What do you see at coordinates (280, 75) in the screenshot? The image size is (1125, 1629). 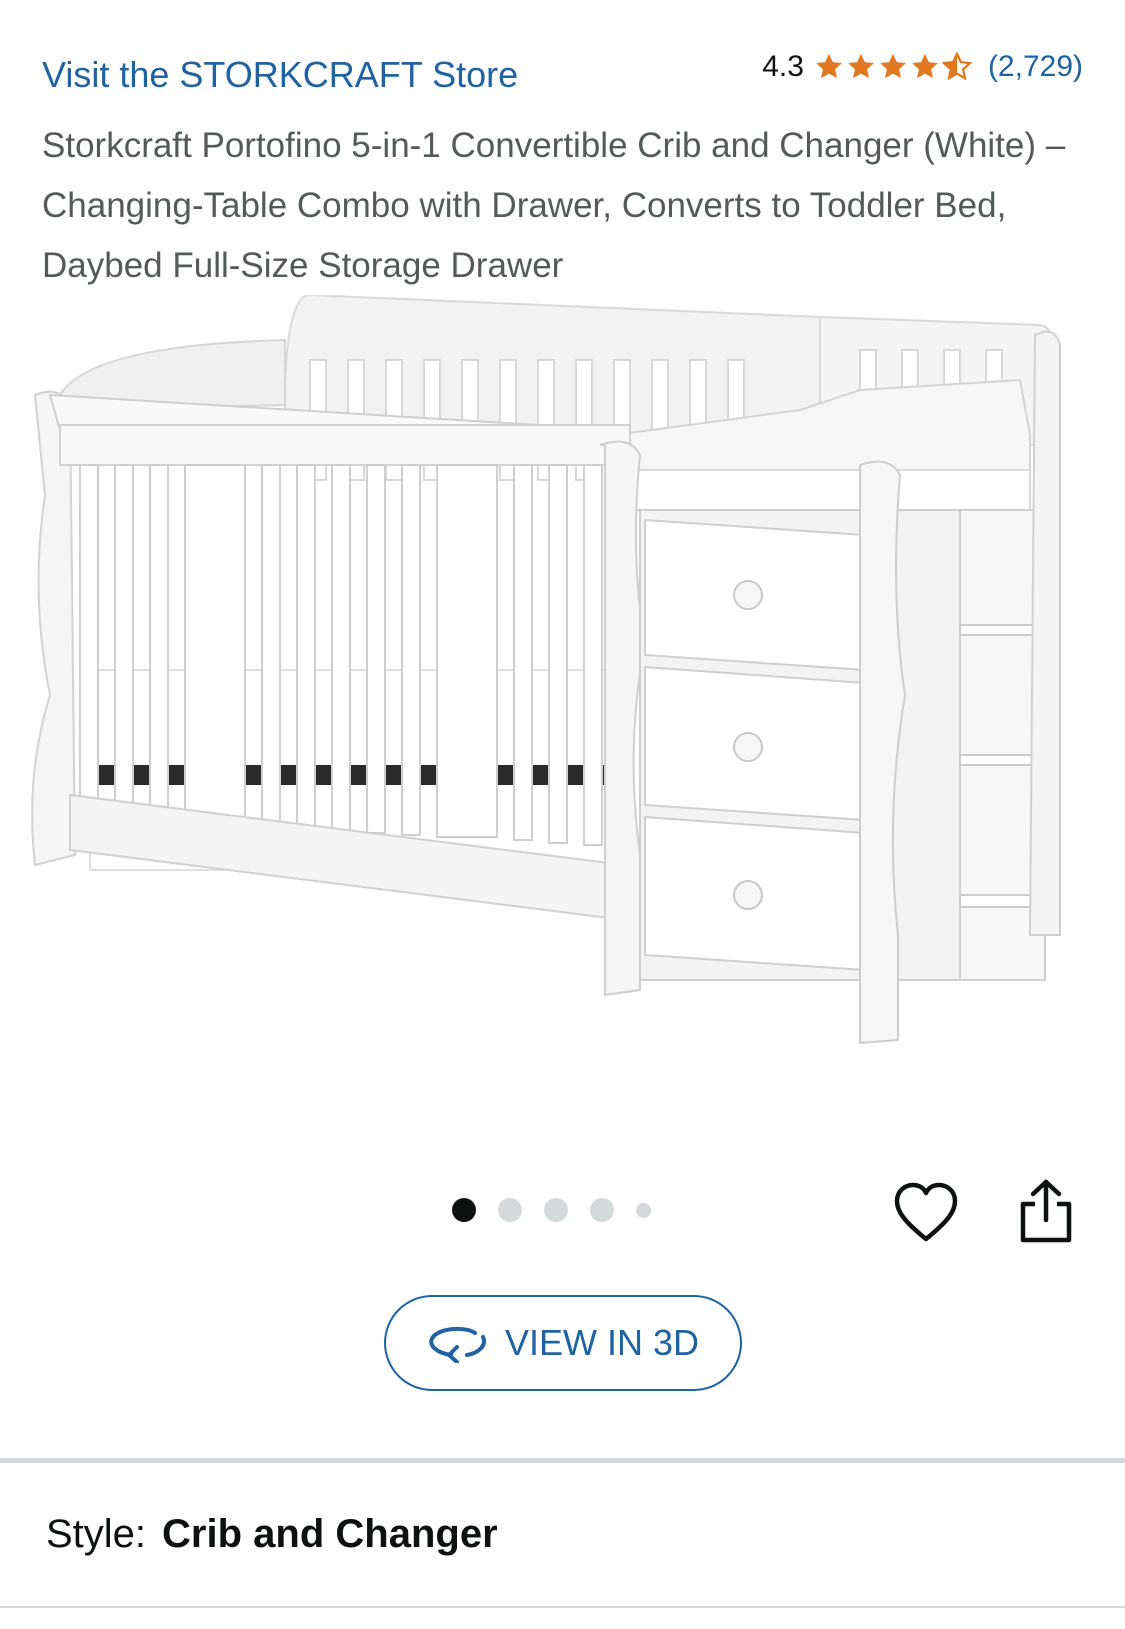 I see `store-link: Visit the STORKCRAFT Store` at bounding box center [280, 75].